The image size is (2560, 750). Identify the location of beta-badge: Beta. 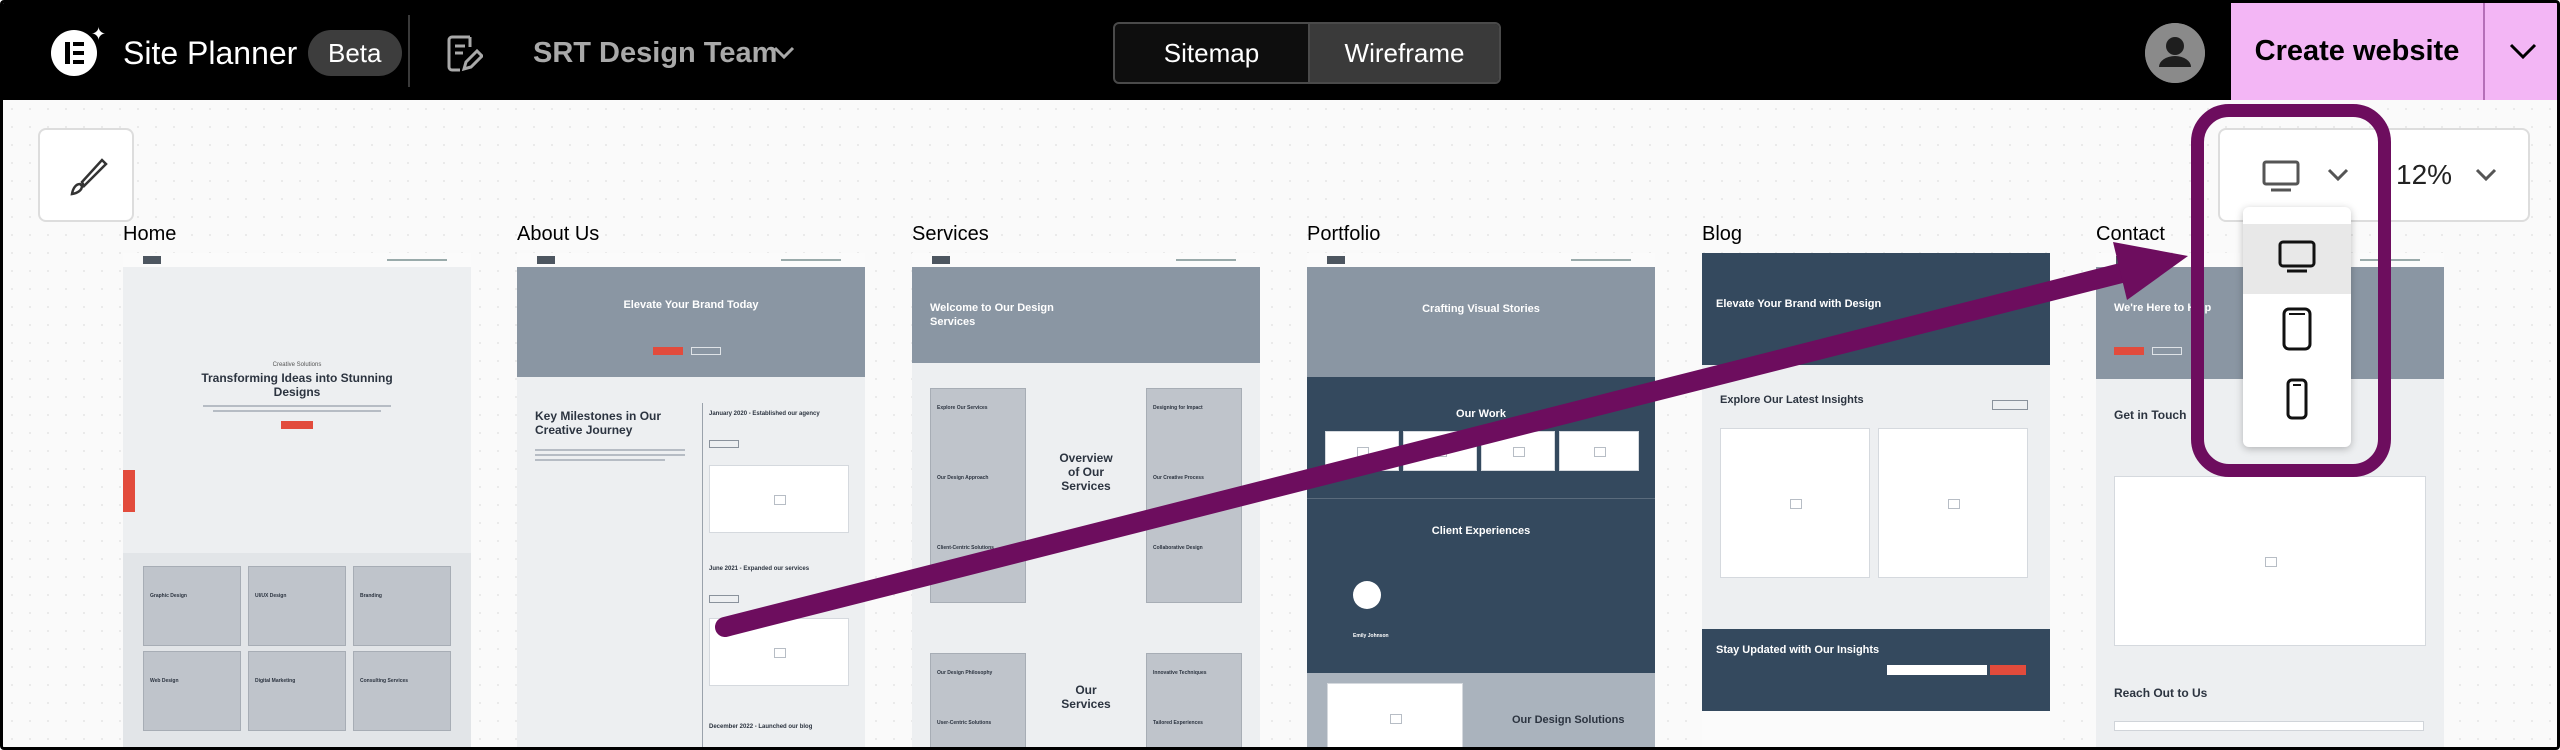
(355, 53).